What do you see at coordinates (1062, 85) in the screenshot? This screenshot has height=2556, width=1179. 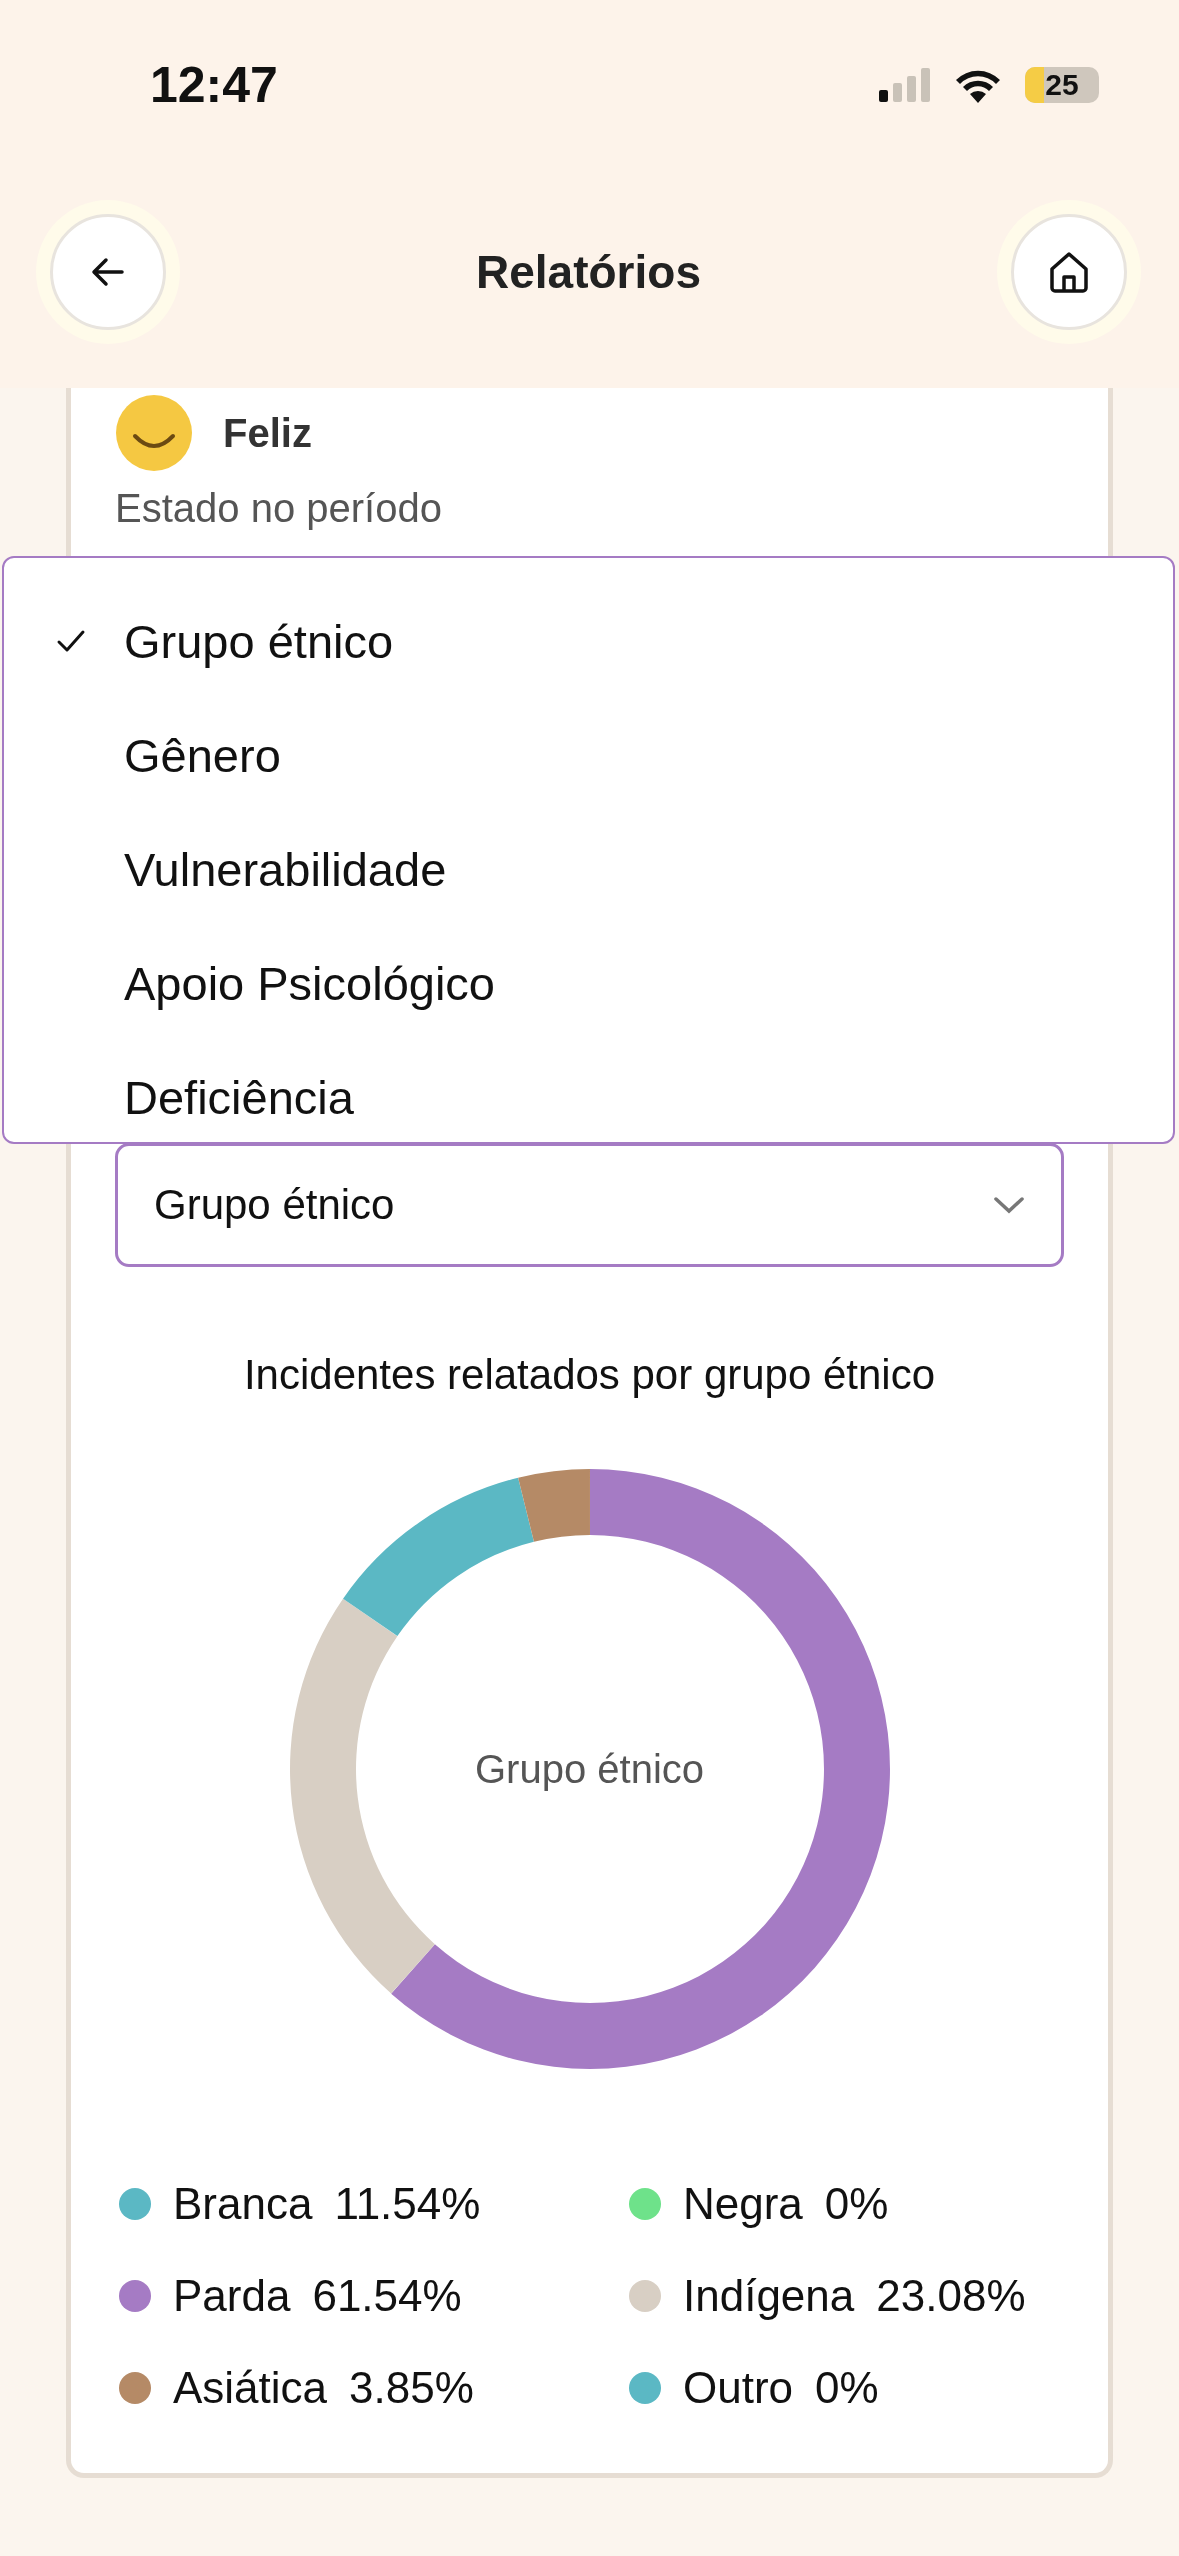 I see `battery-icon: 25` at bounding box center [1062, 85].